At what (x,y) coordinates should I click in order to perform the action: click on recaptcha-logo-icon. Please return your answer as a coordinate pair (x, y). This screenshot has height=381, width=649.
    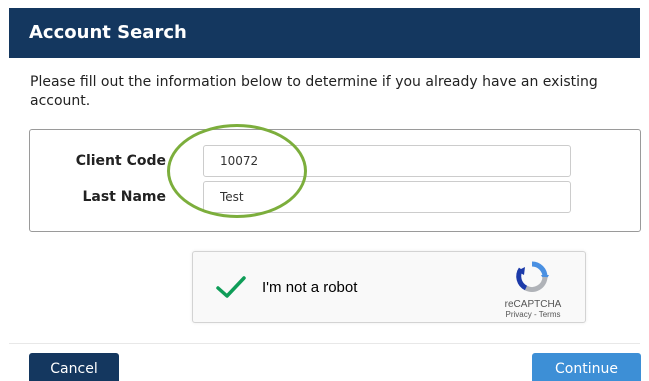
    Looking at the image, I should click on (532, 277).